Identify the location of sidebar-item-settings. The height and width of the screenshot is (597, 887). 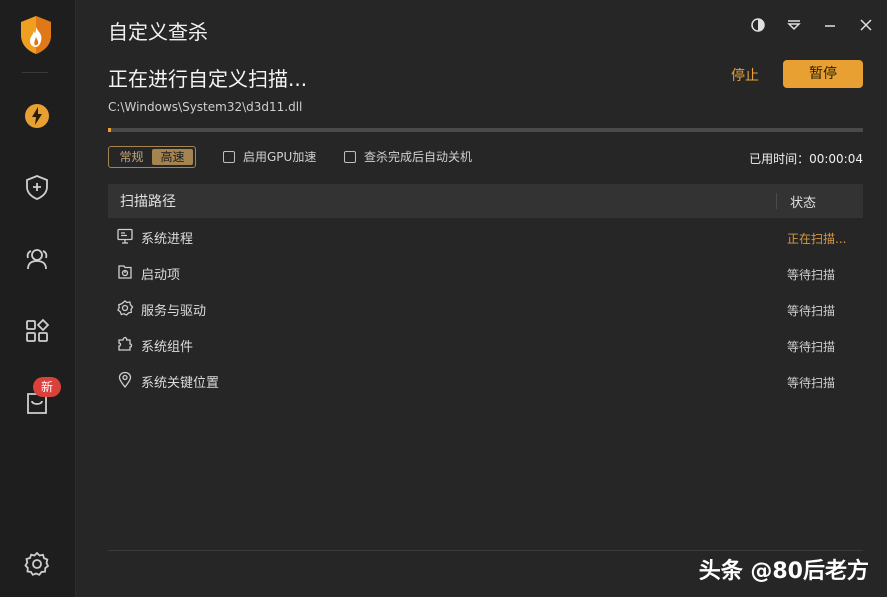
(37, 564).